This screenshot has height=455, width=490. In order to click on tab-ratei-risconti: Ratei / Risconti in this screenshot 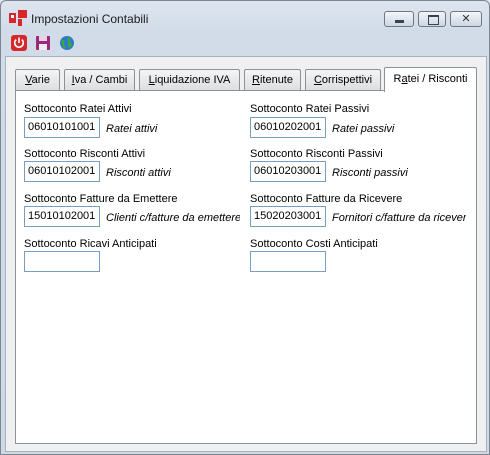, I will do `click(430, 79)`.